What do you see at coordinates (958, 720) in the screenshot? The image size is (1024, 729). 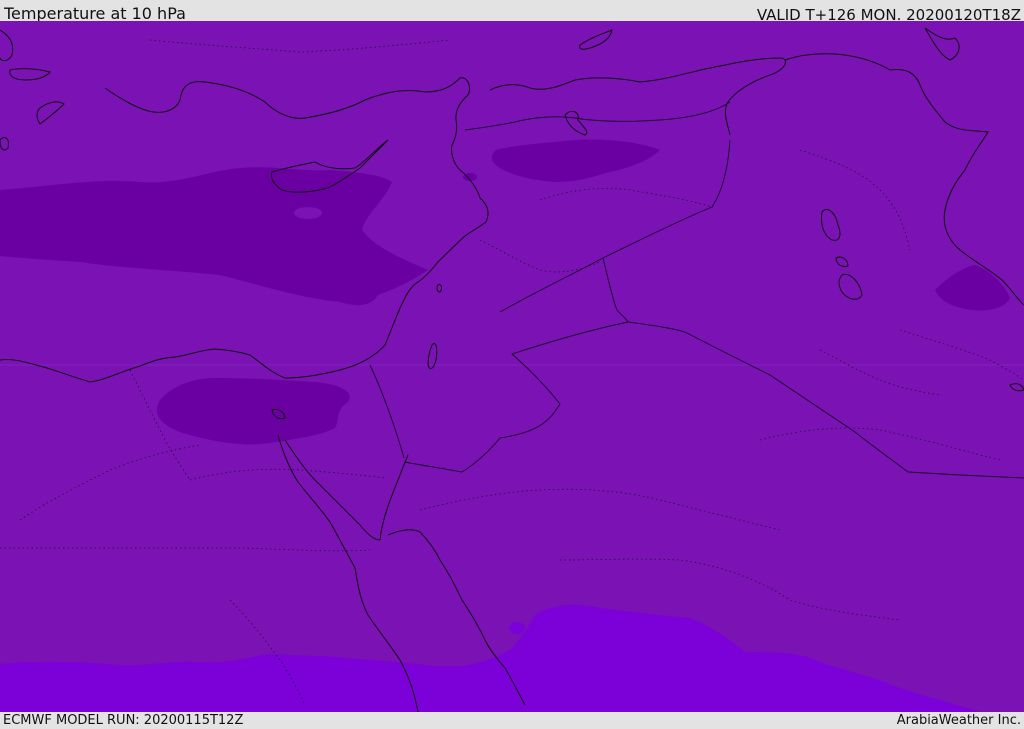 I see `credit-label: ArabiaWeather Inc.` at bounding box center [958, 720].